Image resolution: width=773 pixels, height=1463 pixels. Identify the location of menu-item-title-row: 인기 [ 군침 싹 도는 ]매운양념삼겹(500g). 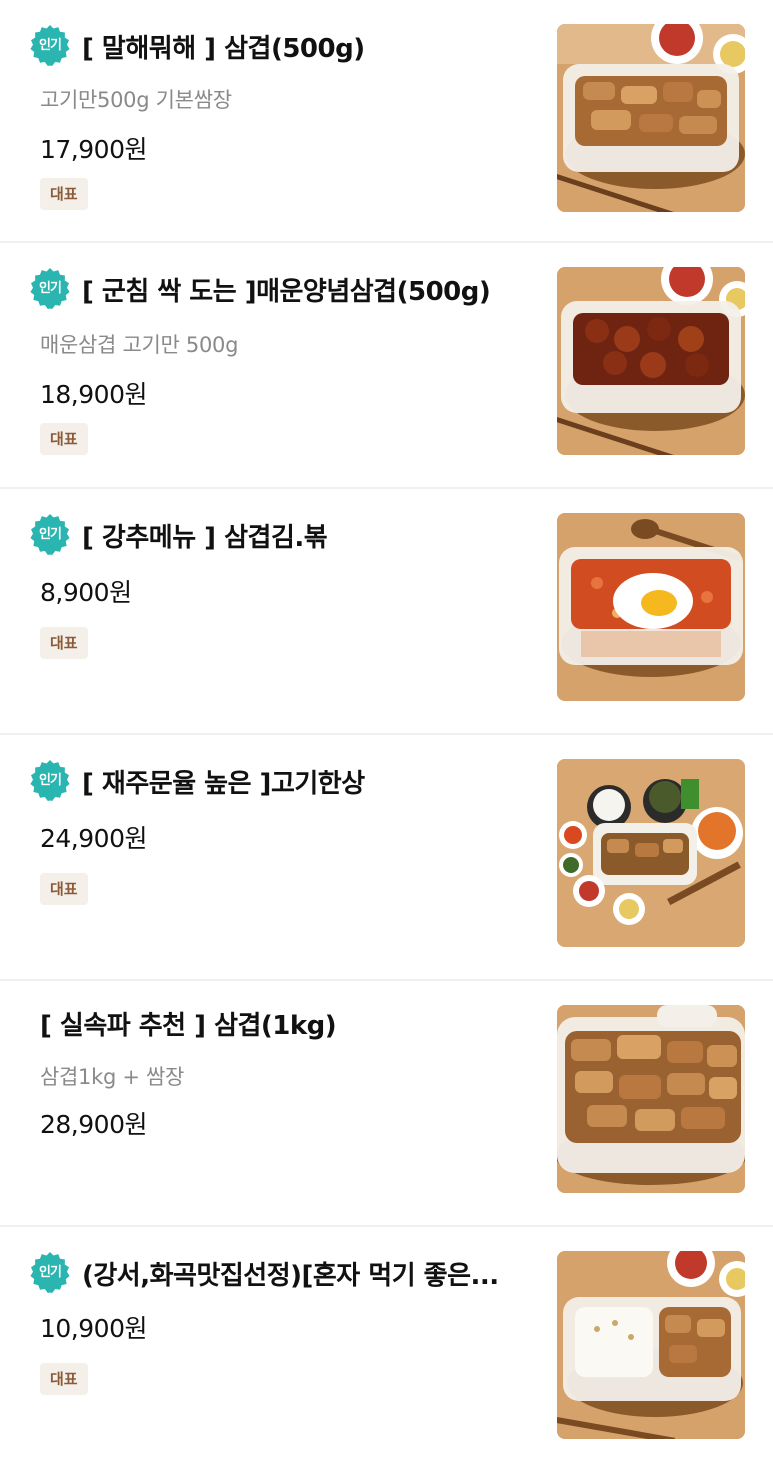
(288, 289).